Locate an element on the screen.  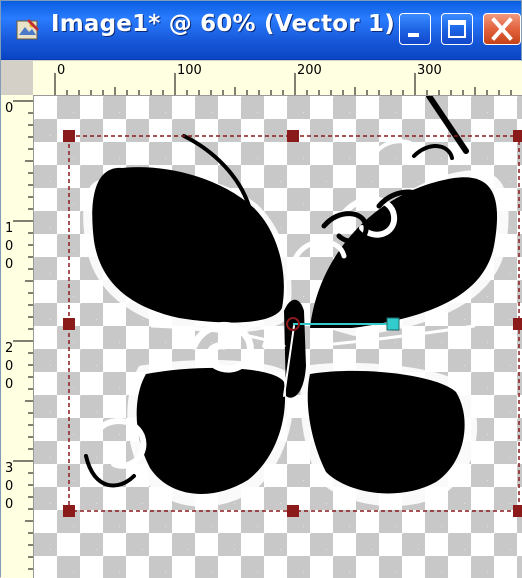
vertical-ruler: 0 1 0 0 2 0 0 3 0 0 is located at coordinates (17, 336).